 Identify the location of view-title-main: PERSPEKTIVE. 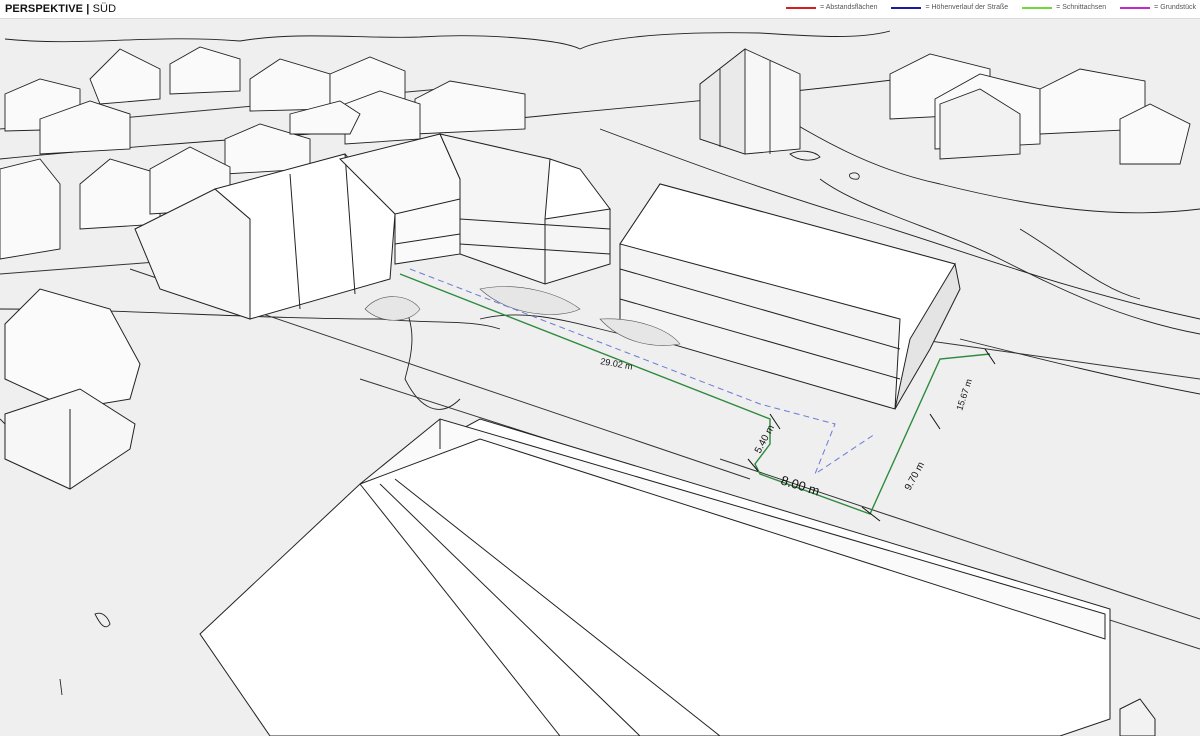
(44, 9).